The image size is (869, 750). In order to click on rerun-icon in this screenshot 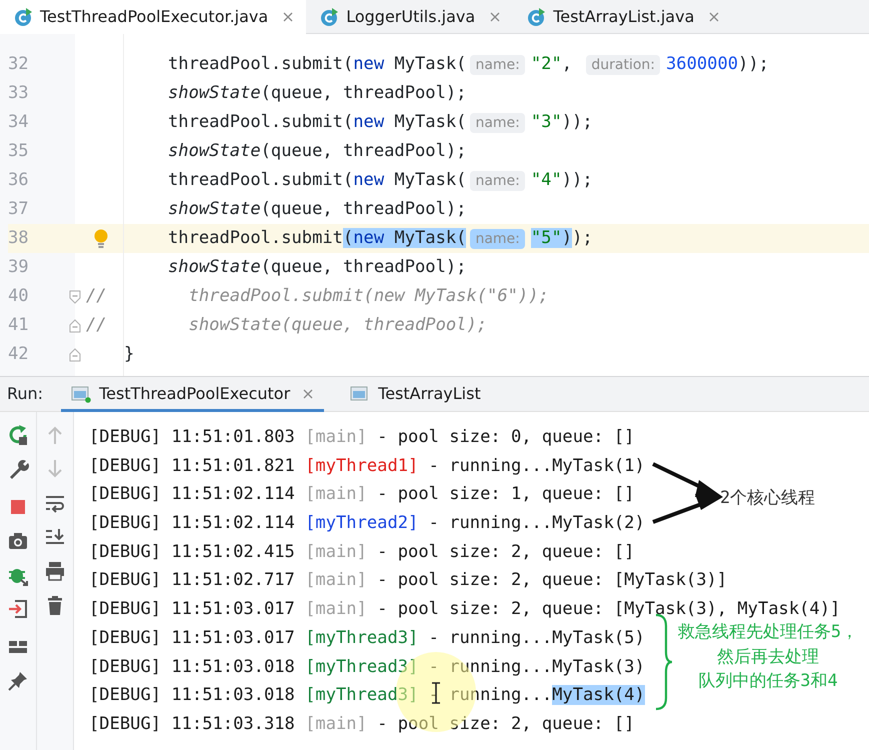, I will do `click(18, 435)`.